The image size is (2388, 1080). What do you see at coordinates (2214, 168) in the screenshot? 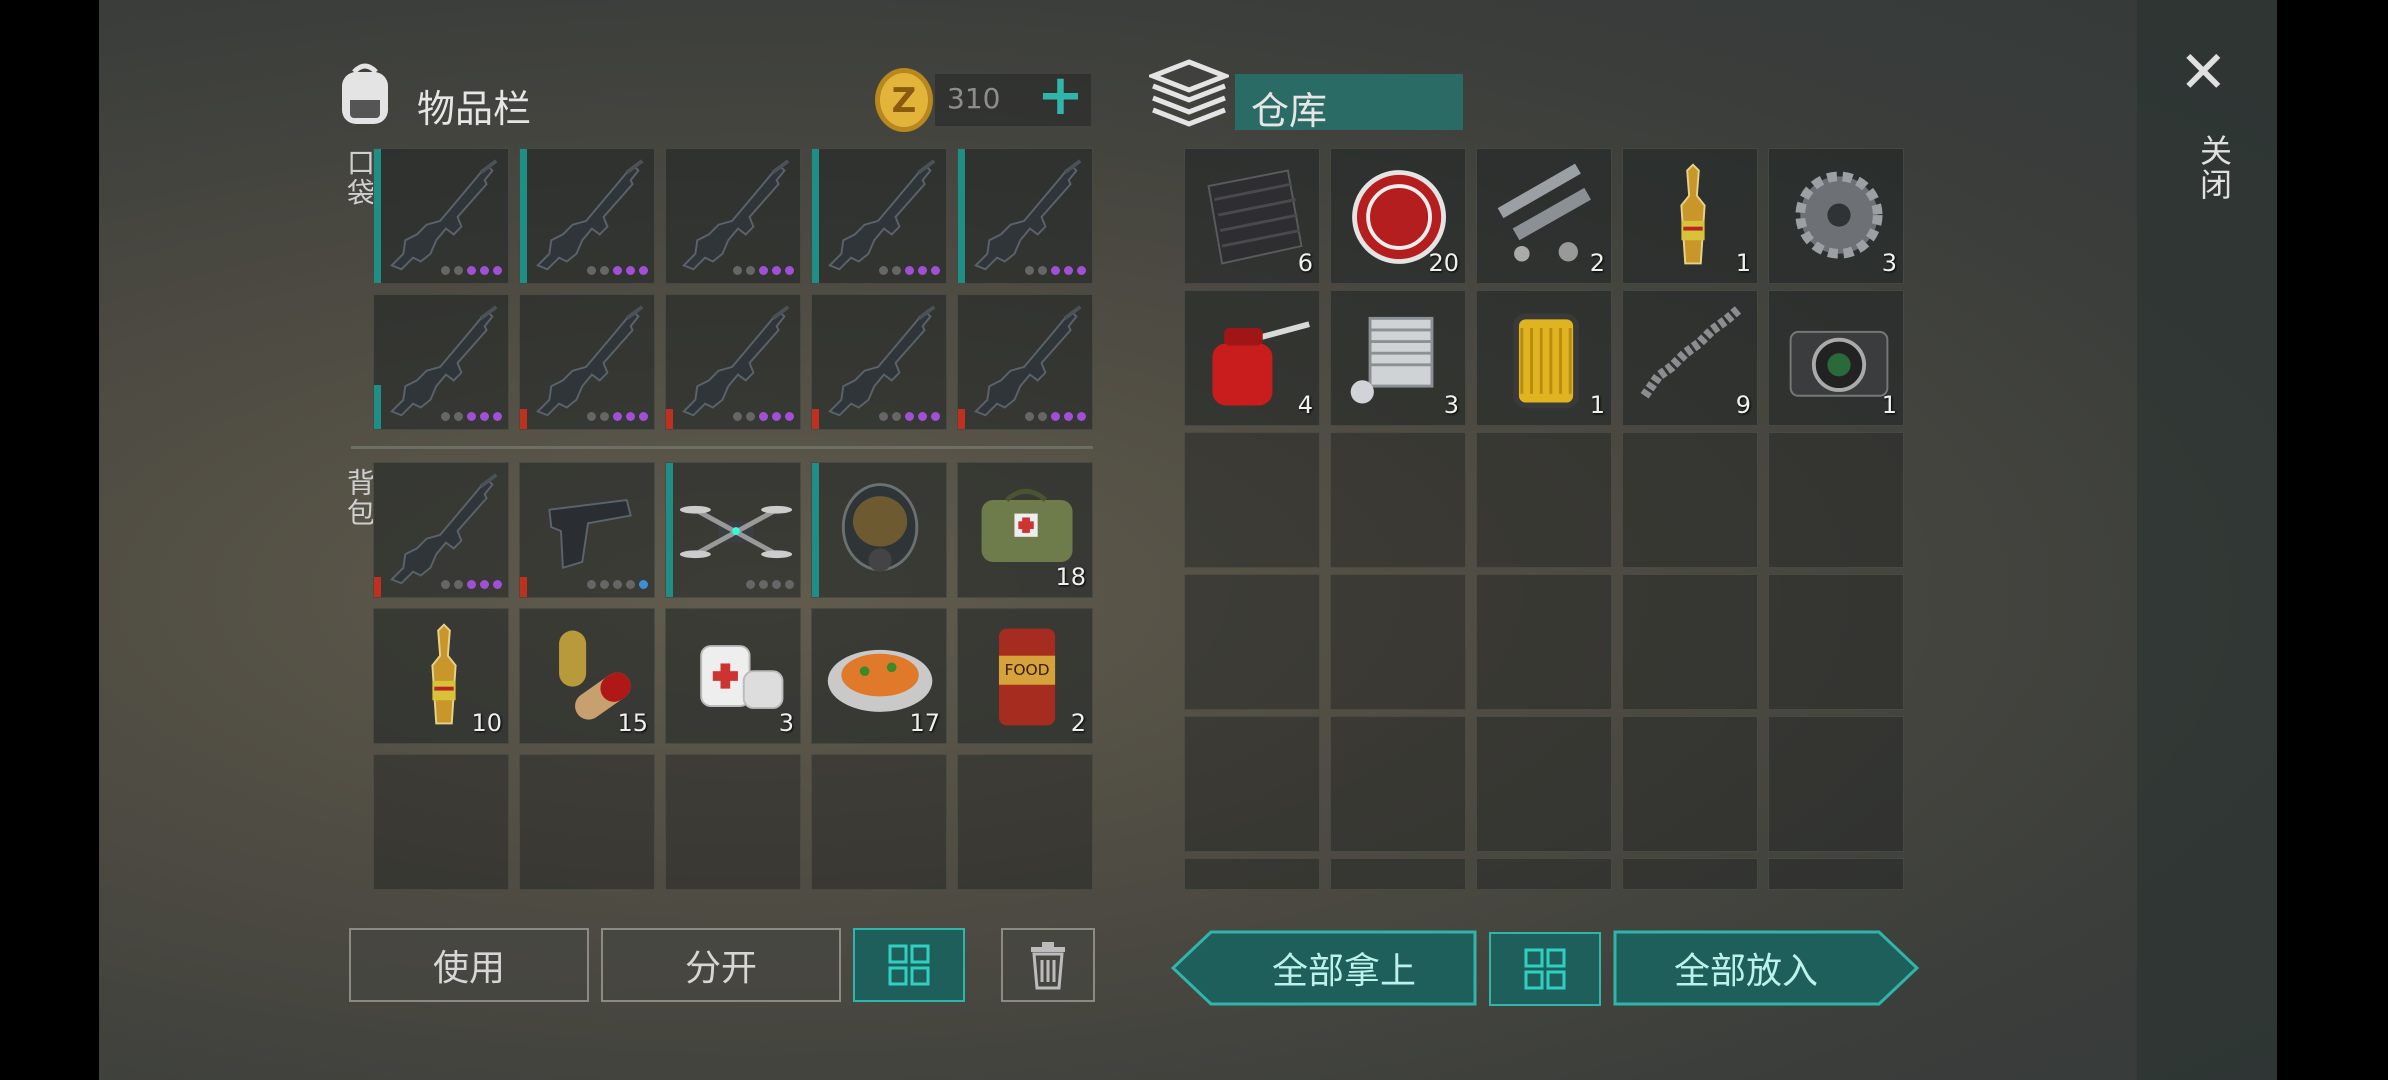
I see `close-label: 关闭` at bounding box center [2214, 168].